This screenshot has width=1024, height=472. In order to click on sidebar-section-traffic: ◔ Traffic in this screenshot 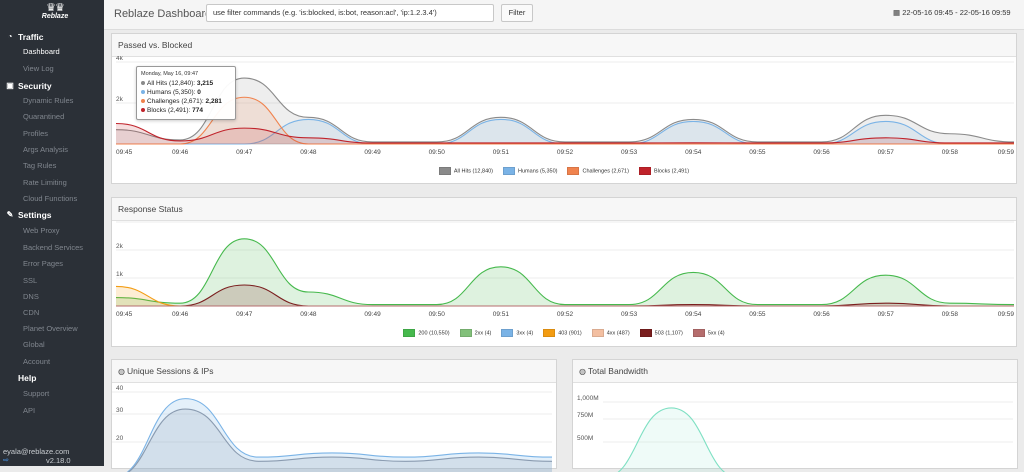, I will do `click(52, 37)`.